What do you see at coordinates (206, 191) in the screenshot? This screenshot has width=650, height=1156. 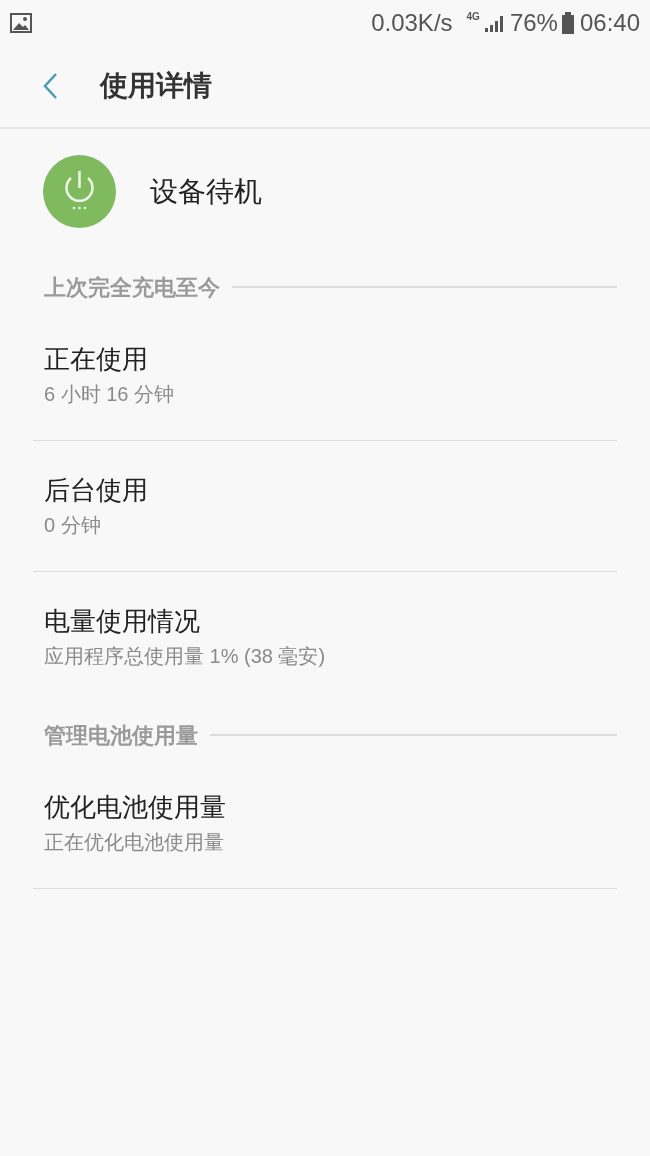 I see `app-name: 设备待机` at bounding box center [206, 191].